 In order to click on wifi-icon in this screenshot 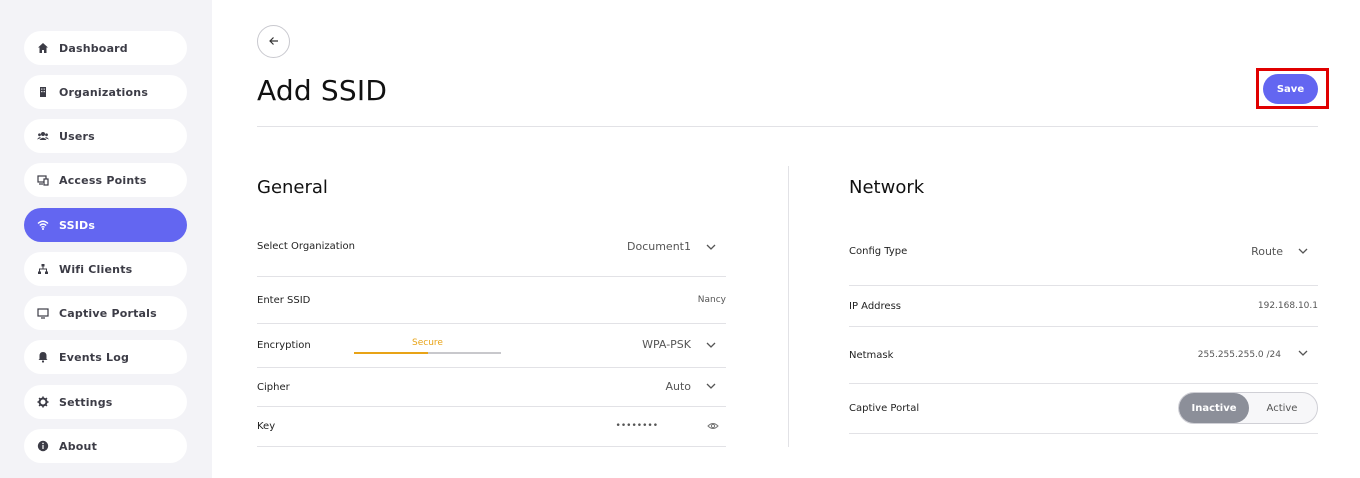, I will do `click(42, 225)`.